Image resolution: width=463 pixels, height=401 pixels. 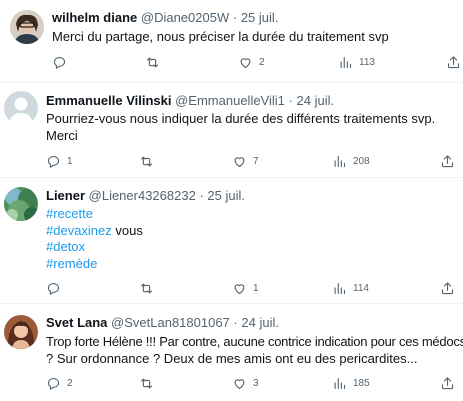 I want to click on display-name: Liener, so click(x=65, y=195).